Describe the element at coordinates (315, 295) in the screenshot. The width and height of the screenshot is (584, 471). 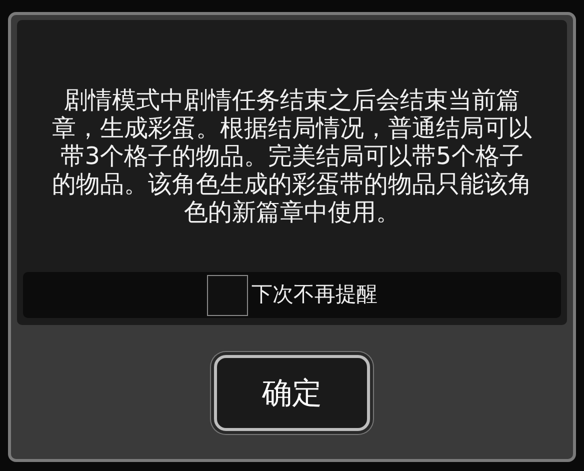
I see `checkbox-label: 下次不再提醒` at that location.